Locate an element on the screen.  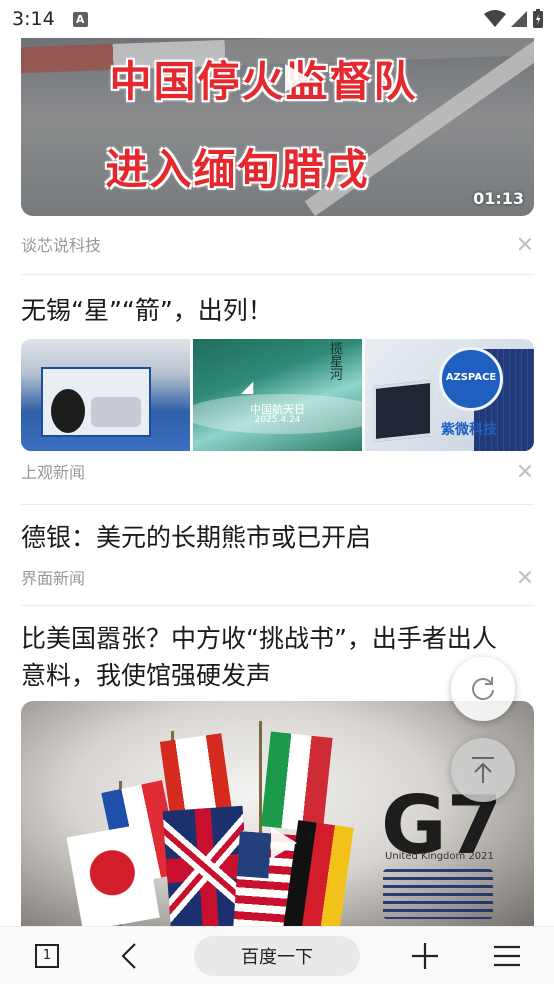
image-brand-text: 紫微科技 is located at coordinates (469, 430).